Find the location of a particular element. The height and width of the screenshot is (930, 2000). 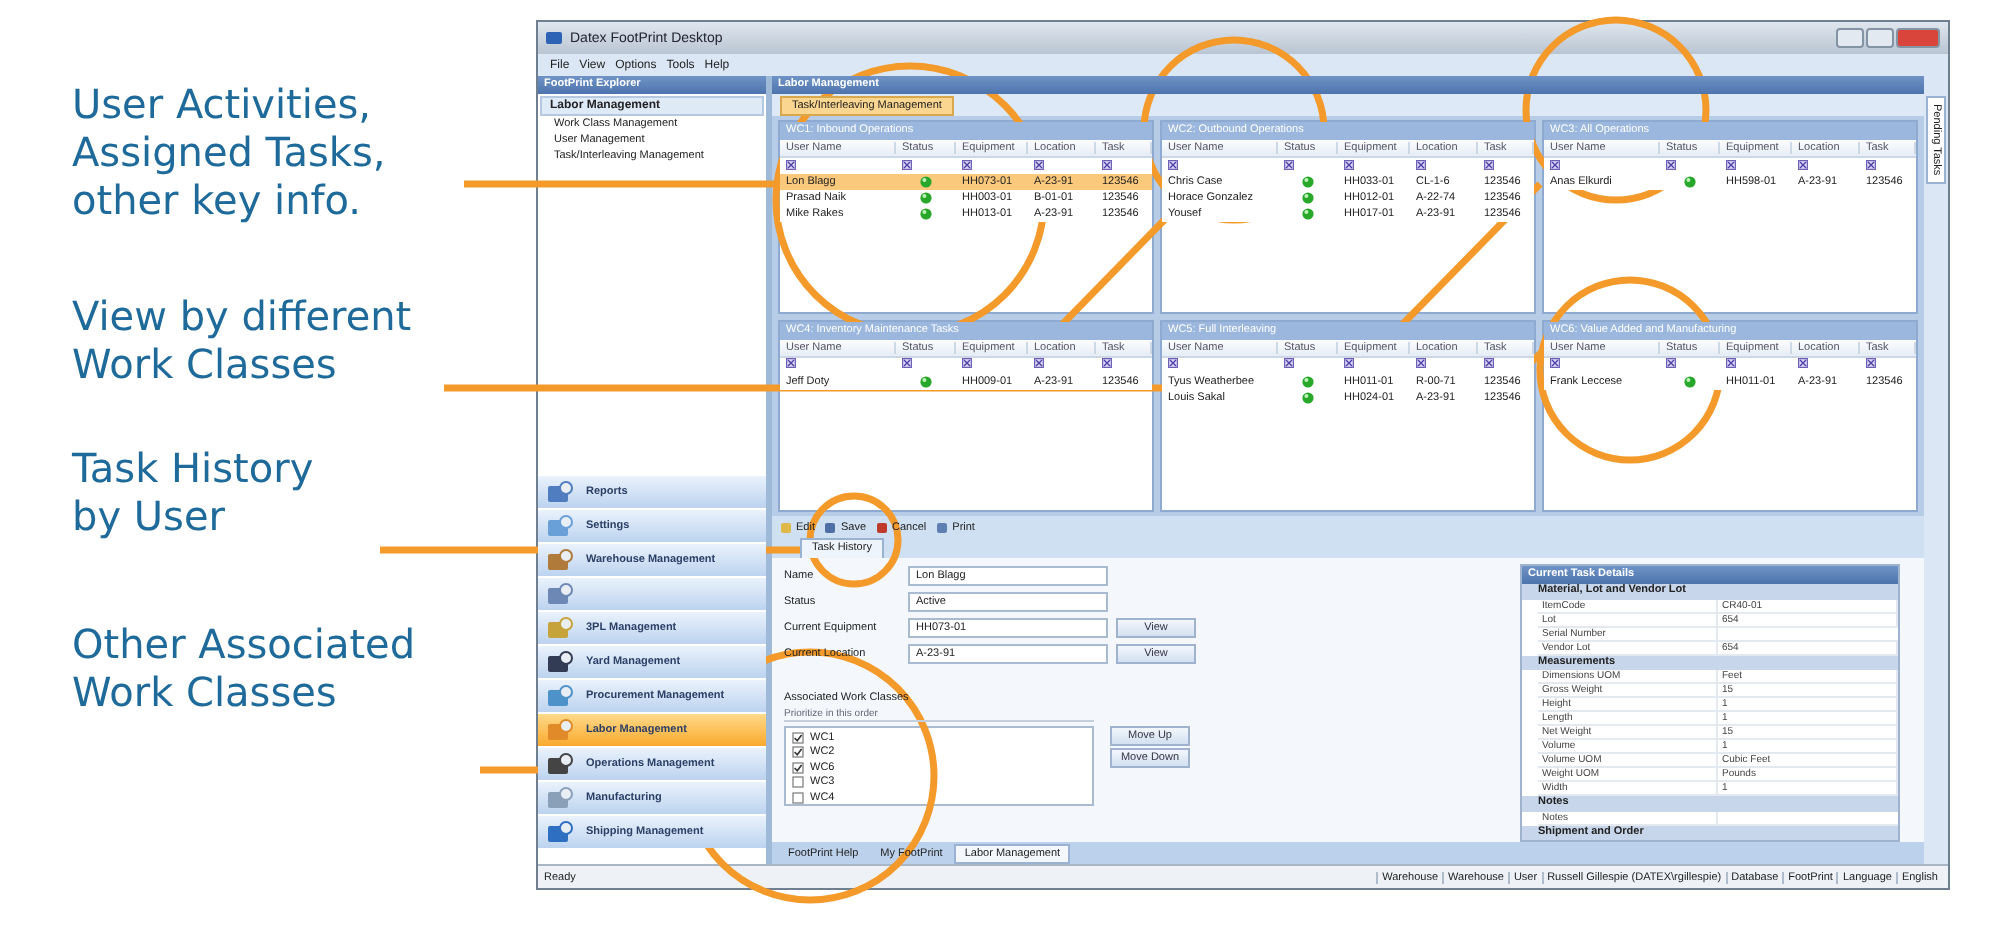

callout-text: Other Associated Work Classes is located at coordinates (245, 668).